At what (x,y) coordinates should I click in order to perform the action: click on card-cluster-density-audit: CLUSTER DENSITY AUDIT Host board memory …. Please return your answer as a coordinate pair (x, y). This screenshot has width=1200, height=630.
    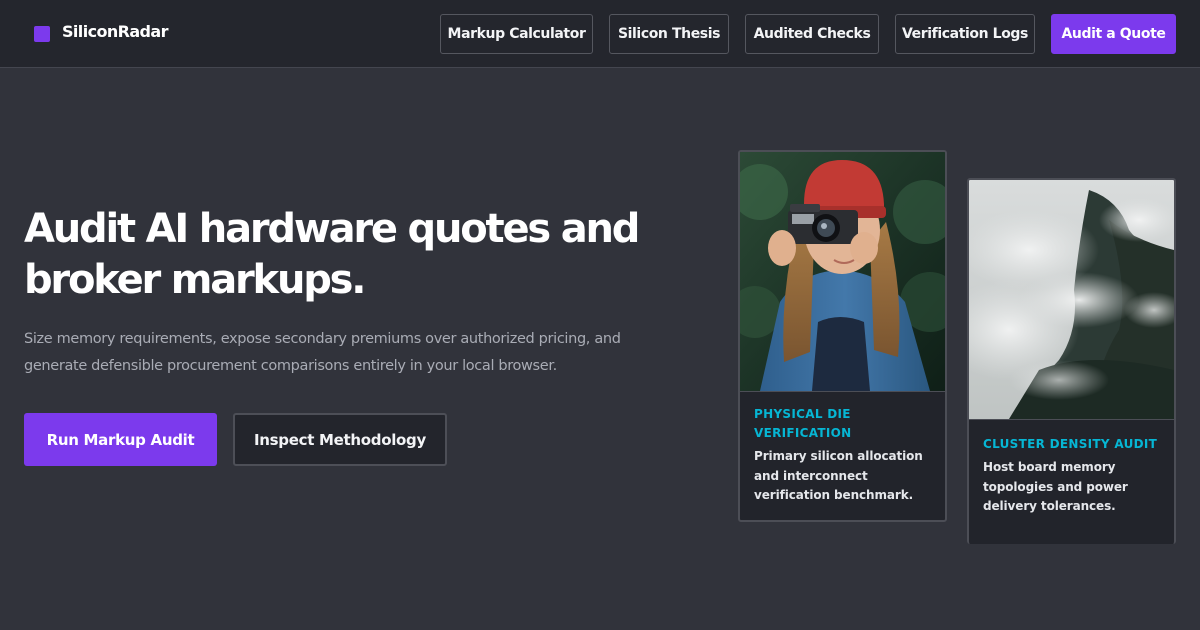
    Looking at the image, I should click on (1071, 361).